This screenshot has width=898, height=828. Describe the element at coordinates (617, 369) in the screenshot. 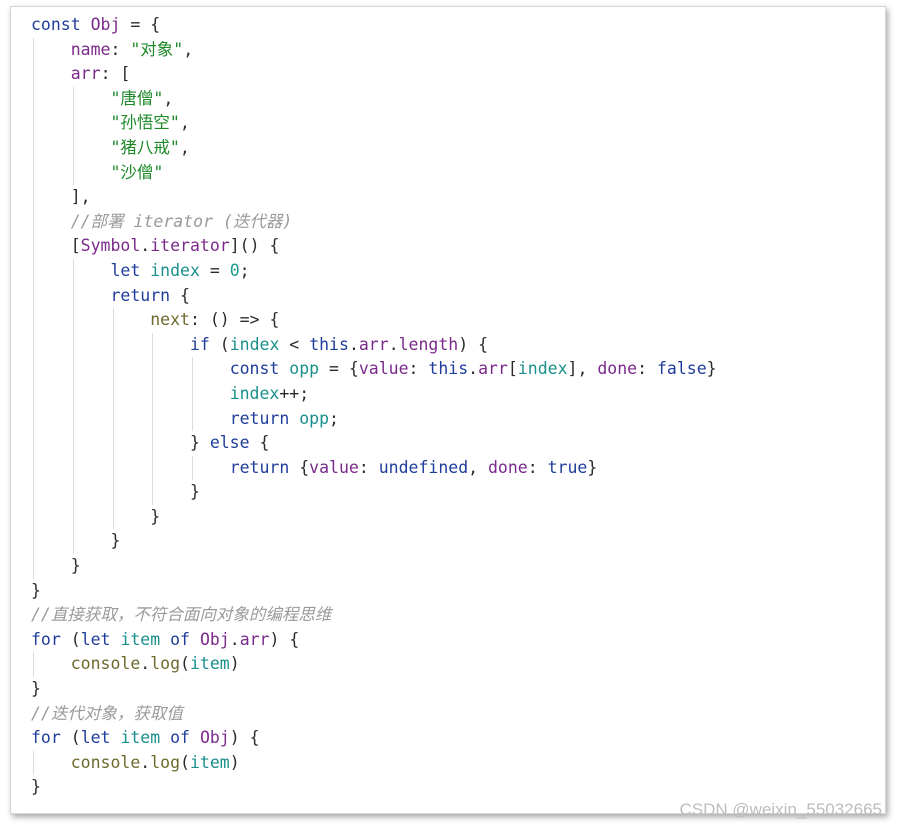

I see `code-token: done` at that location.